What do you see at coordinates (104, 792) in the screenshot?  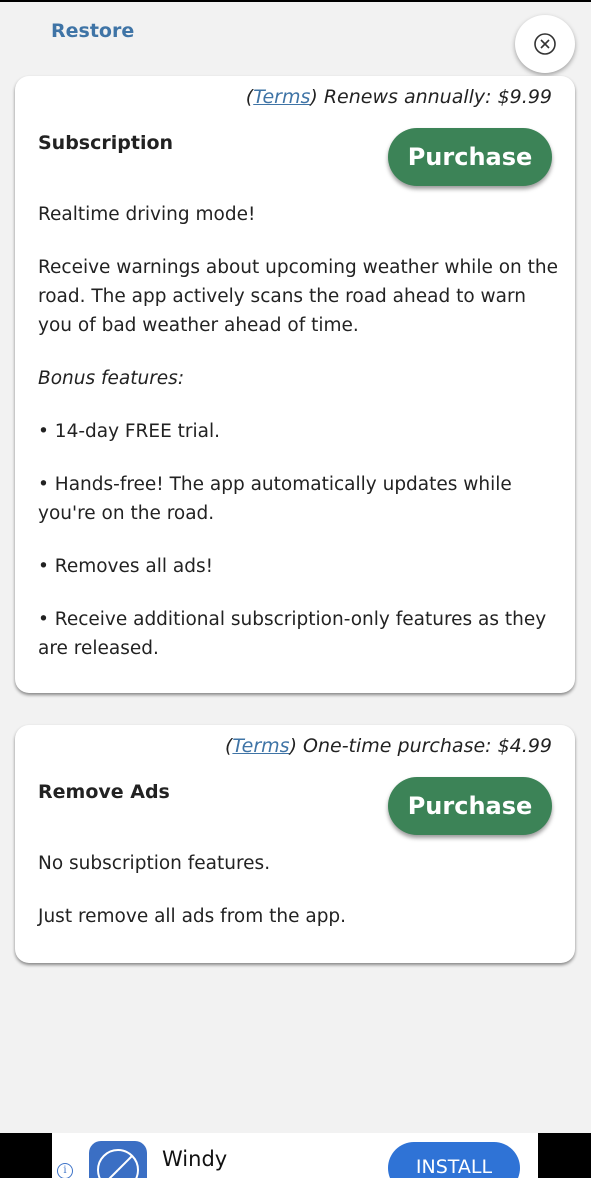 I see `remove-ads-title: Remove Ads` at bounding box center [104, 792].